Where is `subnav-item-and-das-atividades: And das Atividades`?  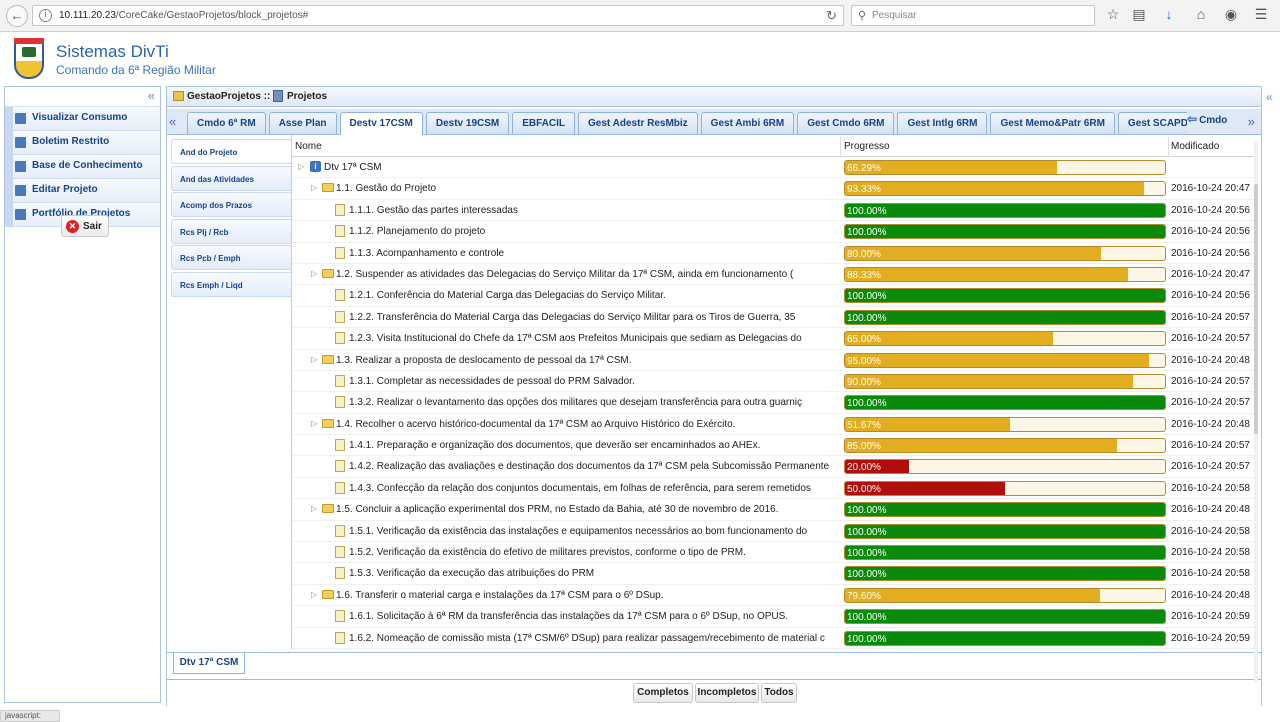
subnav-item-and-das-atividades: And das Atividades is located at coordinates (231, 178).